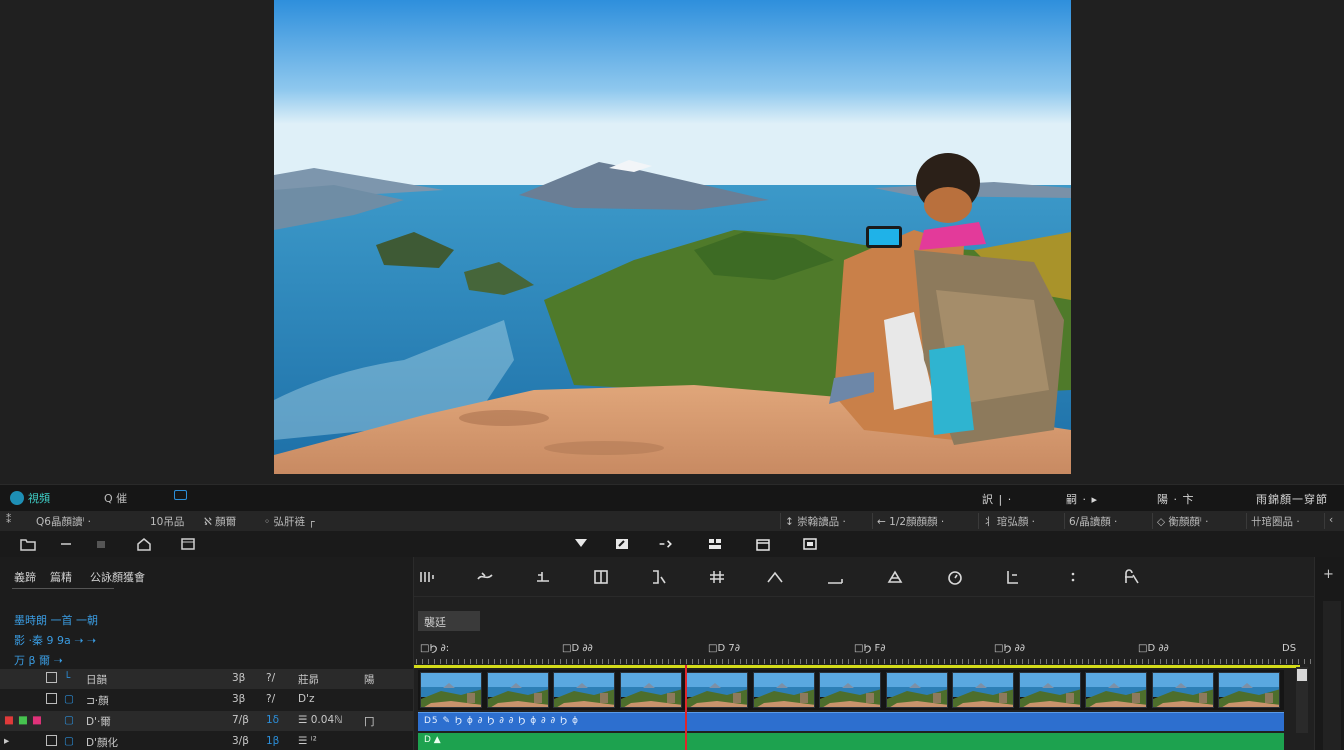 The height and width of the screenshot is (750, 1344). I want to click on text-icon, so click(543, 577).